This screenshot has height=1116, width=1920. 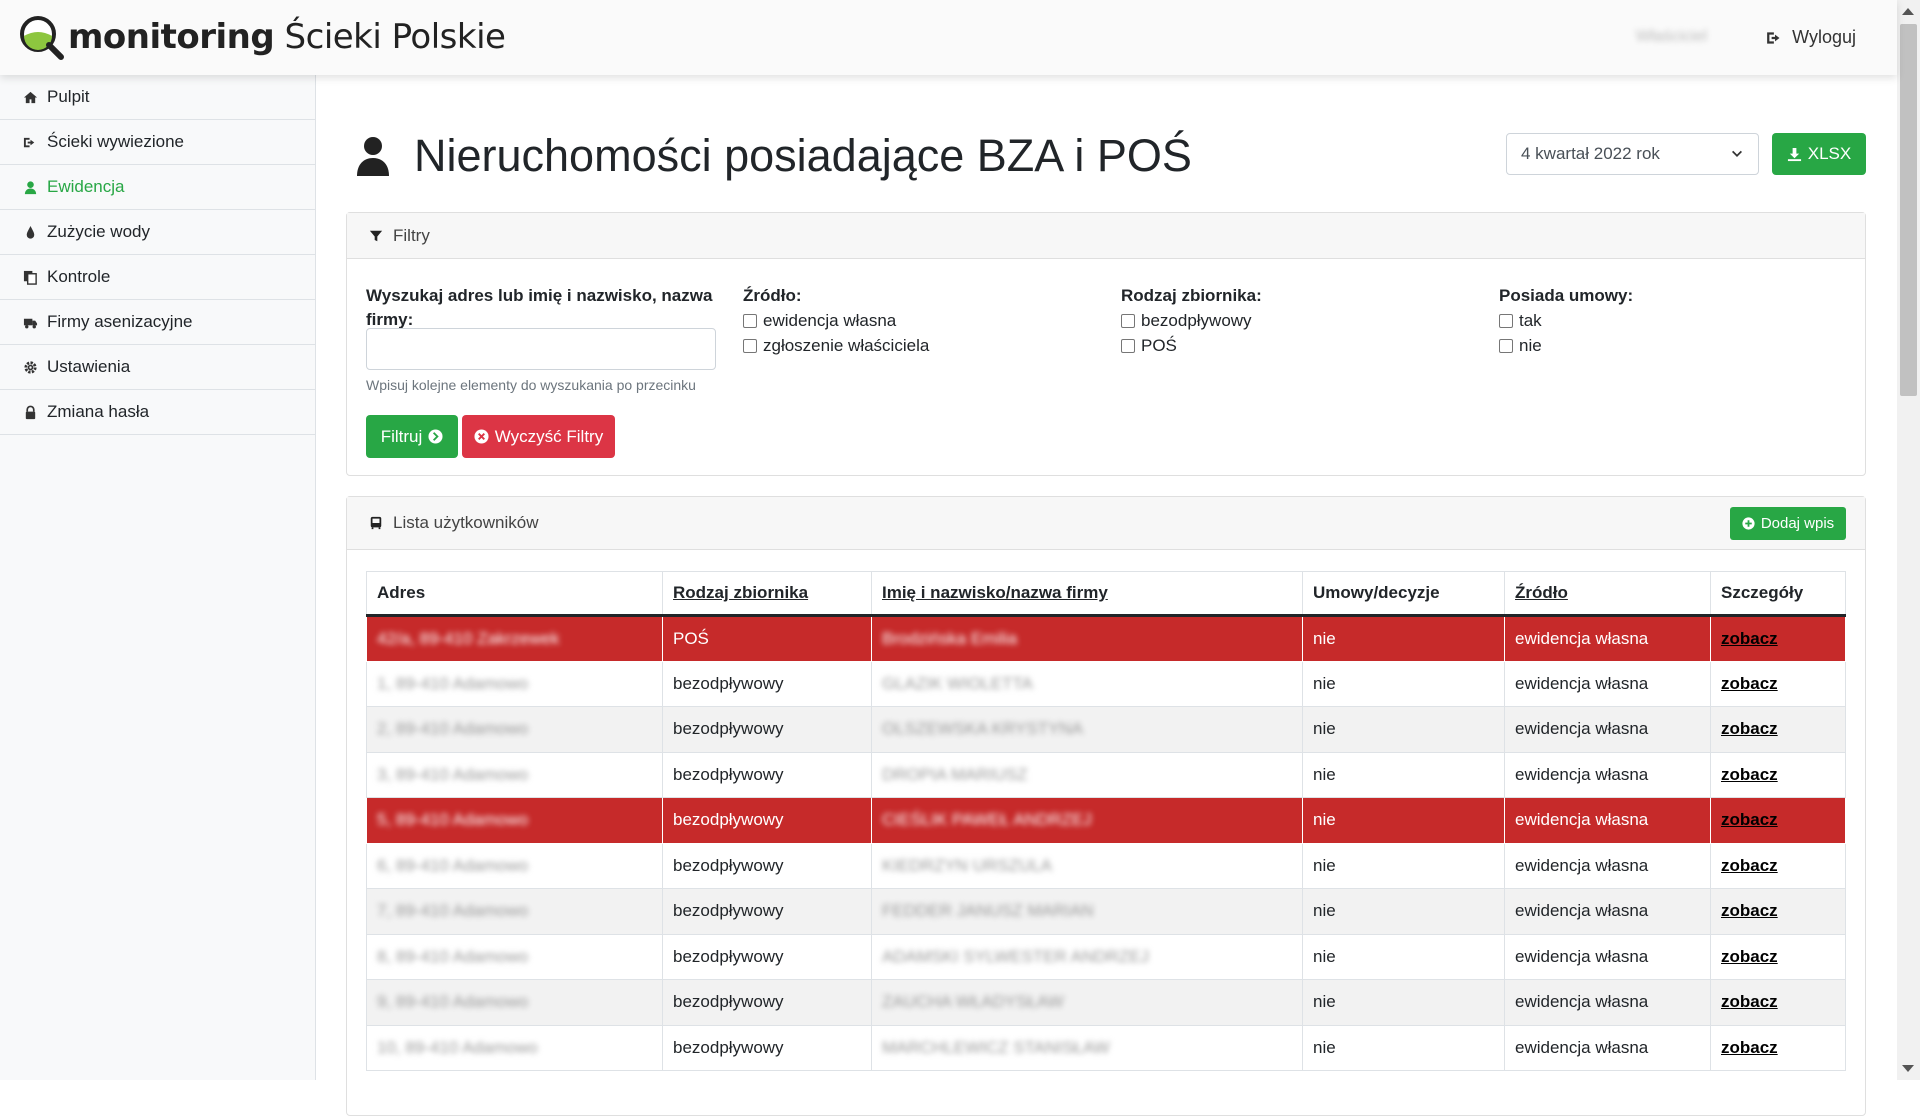 What do you see at coordinates (774, 156) in the screenshot?
I see `page-title: Nieruchomości posiadające BZA i POŚ` at bounding box center [774, 156].